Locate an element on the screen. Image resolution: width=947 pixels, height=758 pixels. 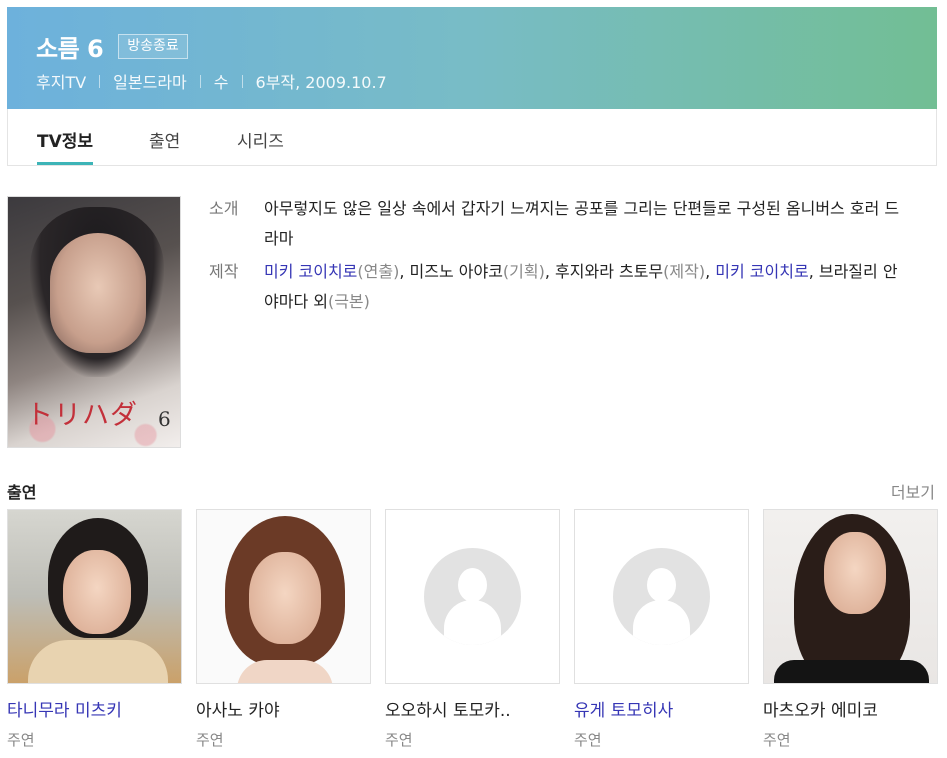
production-role-director: (연출) is located at coordinates (378, 271).